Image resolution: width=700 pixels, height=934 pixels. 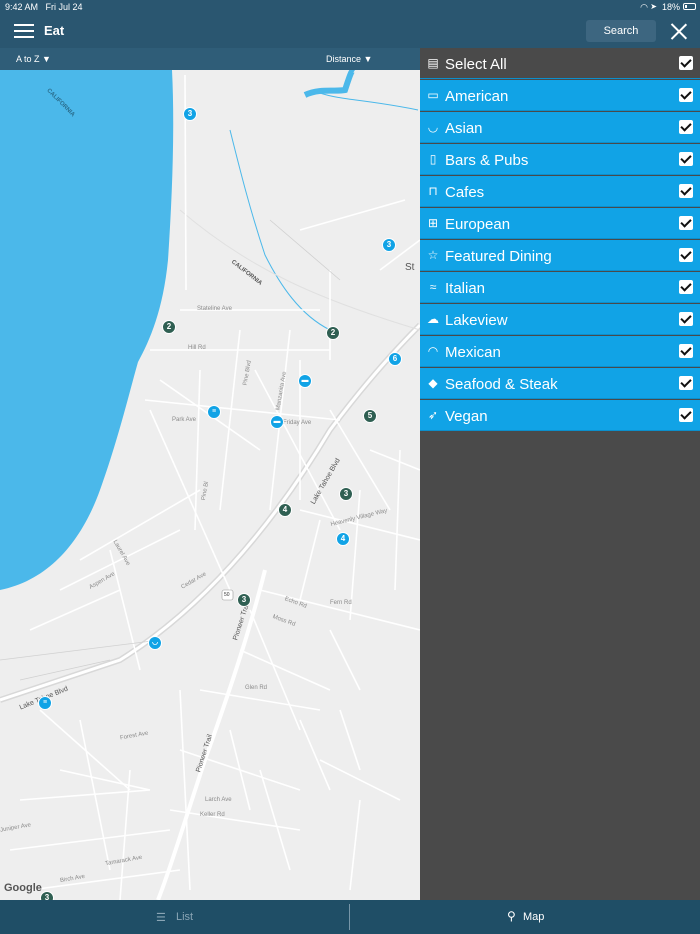 What do you see at coordinates (175, 917) in the screenshot?
I see `tab-list: ☰ List` at bounding box center [175, 917].